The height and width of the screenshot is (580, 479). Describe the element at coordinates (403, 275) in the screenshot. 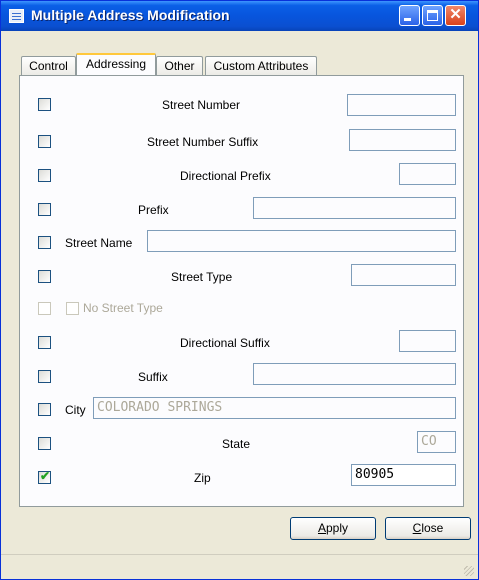

I see `street-type-field` at that location.